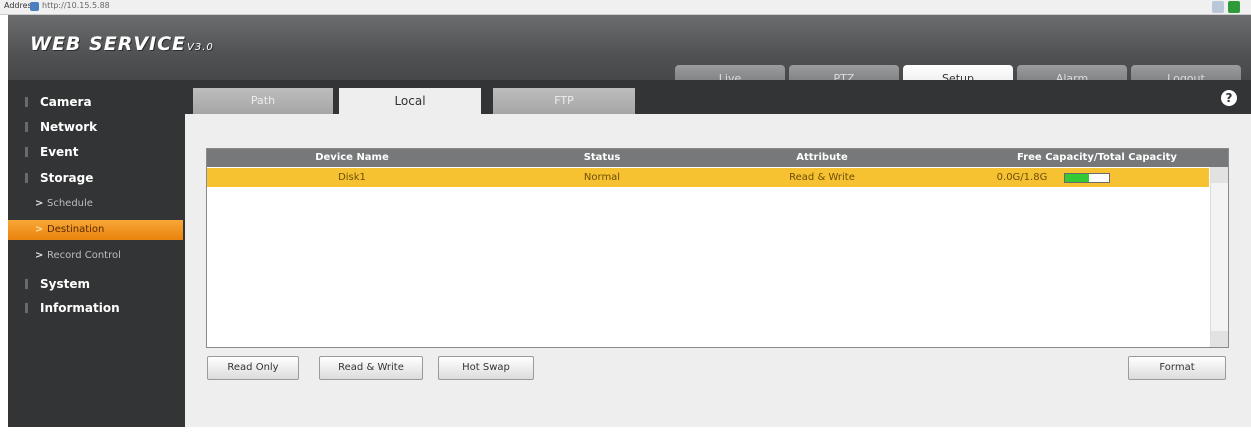 Image resolution: width=1251 pixels, height=447 pixels. I want to click on logo: WEB SERVICEV3.0, so click(122, 44).